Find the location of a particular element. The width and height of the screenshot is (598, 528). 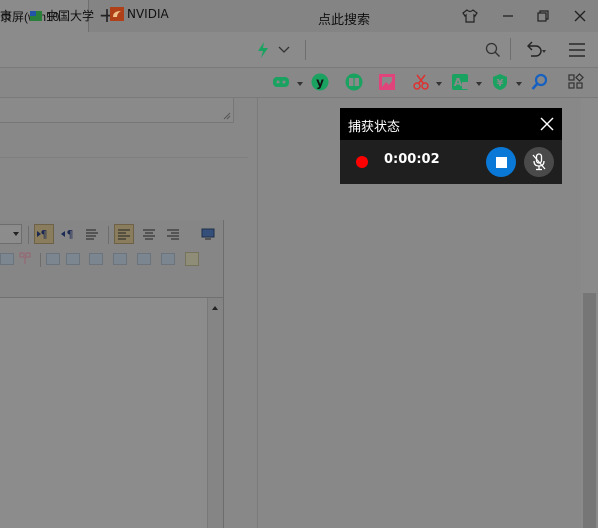

insert-column-icon is located at coordinates (120, 259).